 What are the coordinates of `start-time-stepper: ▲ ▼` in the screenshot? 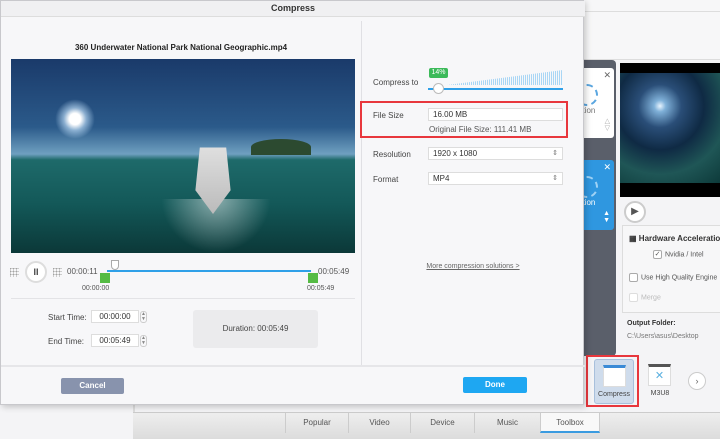 It's located at (143, 317).